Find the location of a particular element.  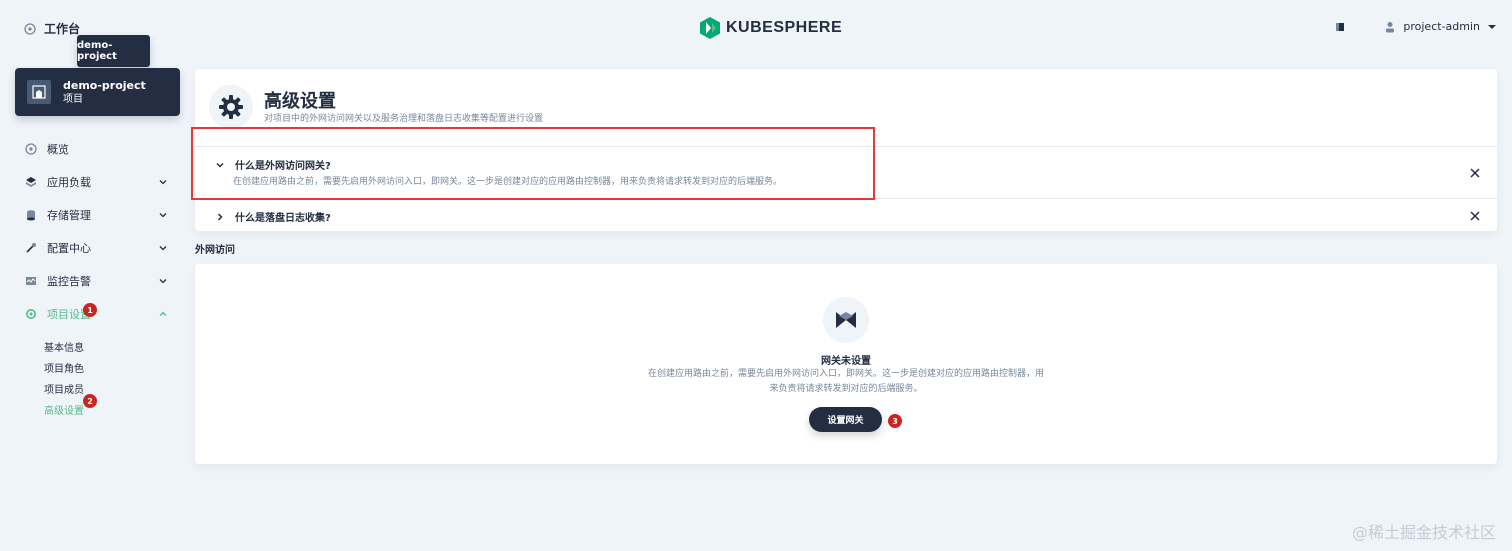

section-title-external-access: 外网访问 is located at coordinates (215, 250).